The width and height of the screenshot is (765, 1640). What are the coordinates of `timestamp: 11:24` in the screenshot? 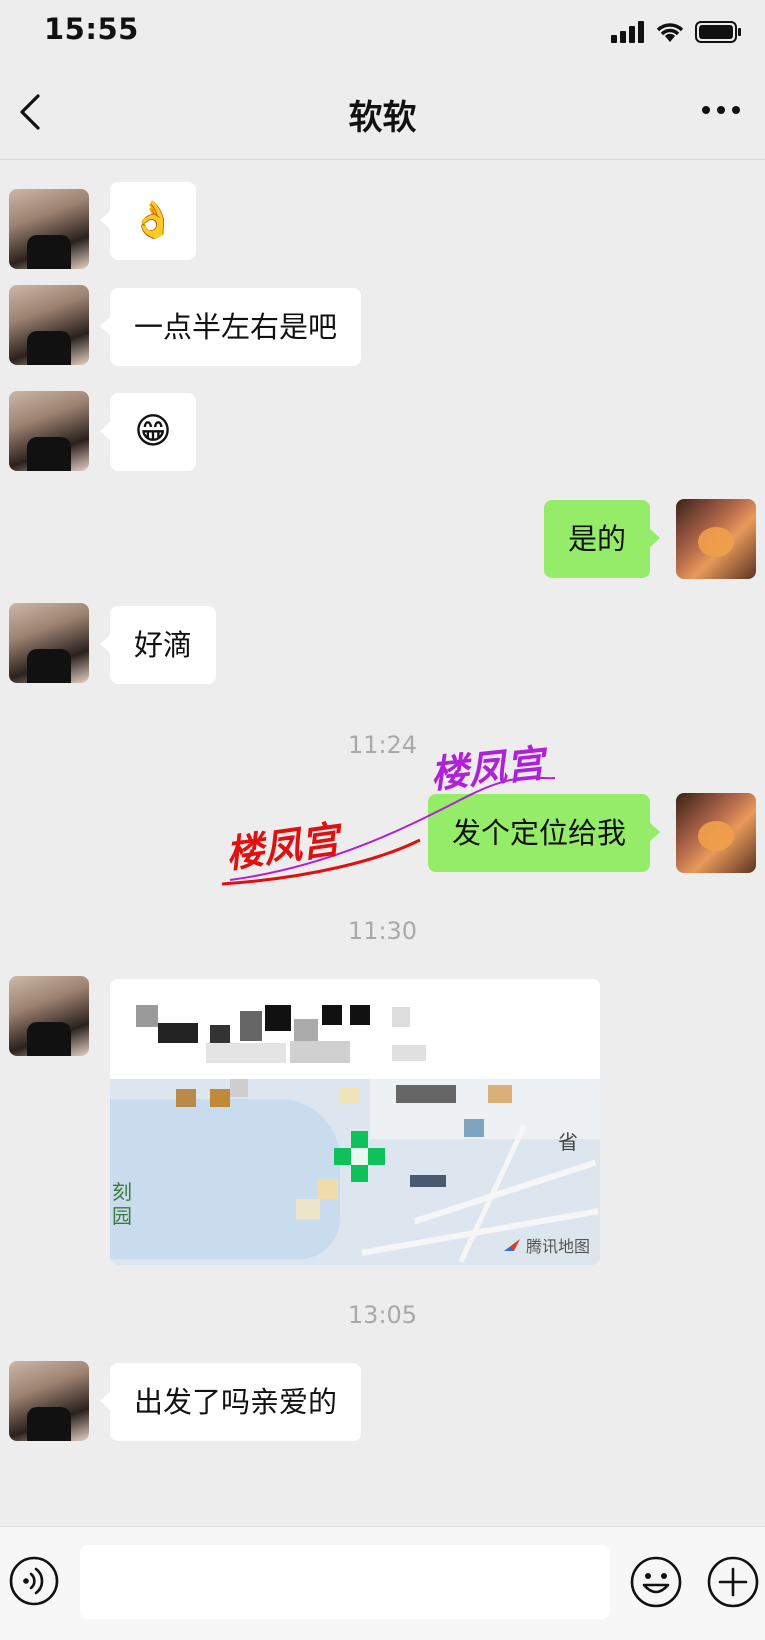 It's located at (382, 745).